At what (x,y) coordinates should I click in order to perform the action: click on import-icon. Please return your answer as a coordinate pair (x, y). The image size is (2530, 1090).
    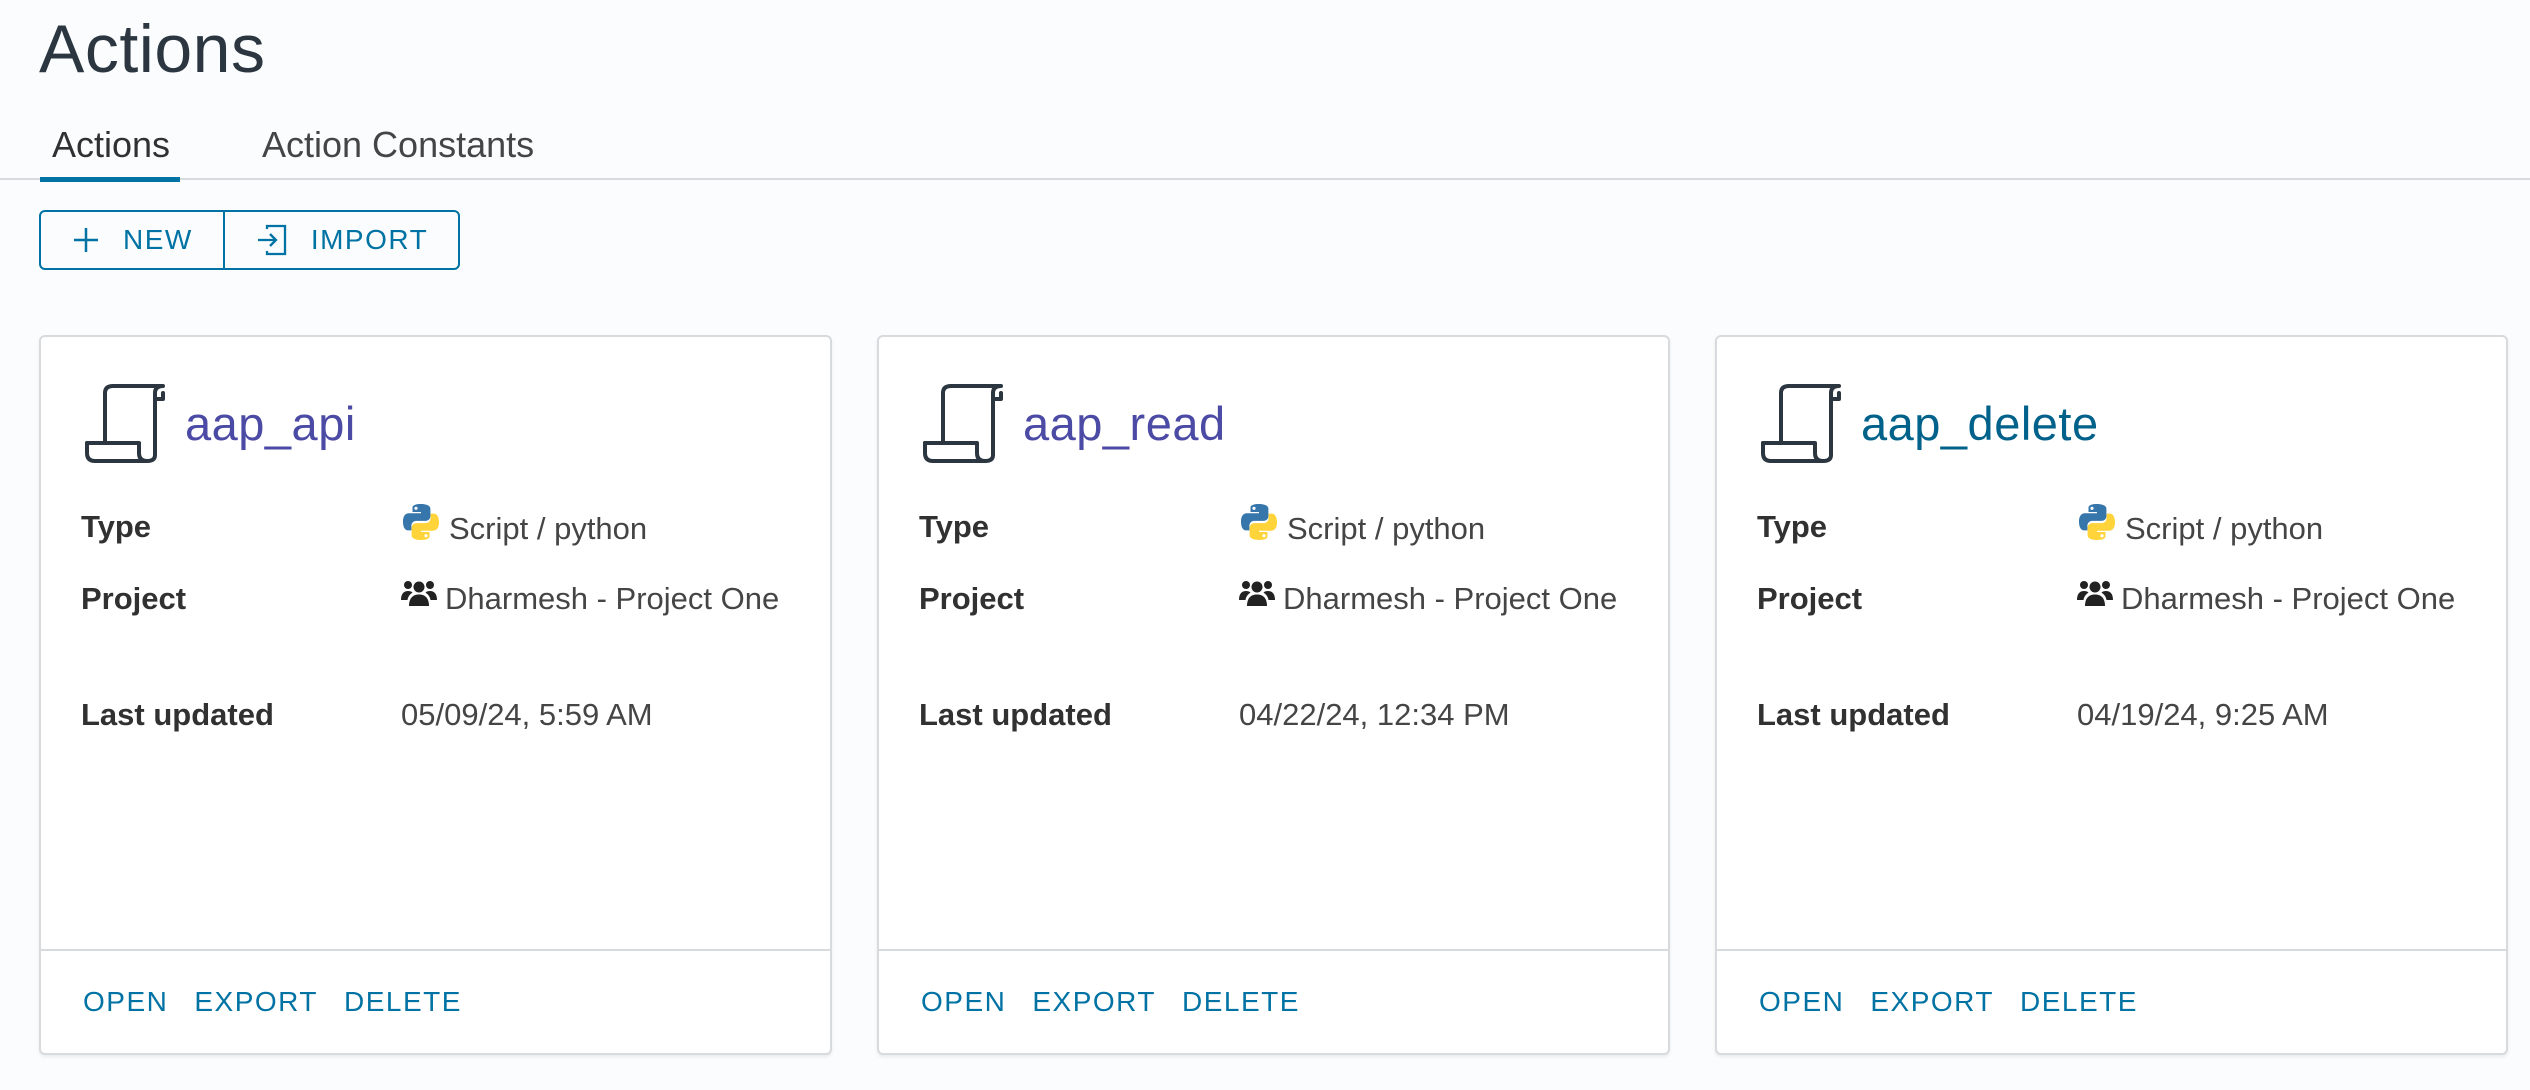
    Looking at the image, I should click on (272, 240).